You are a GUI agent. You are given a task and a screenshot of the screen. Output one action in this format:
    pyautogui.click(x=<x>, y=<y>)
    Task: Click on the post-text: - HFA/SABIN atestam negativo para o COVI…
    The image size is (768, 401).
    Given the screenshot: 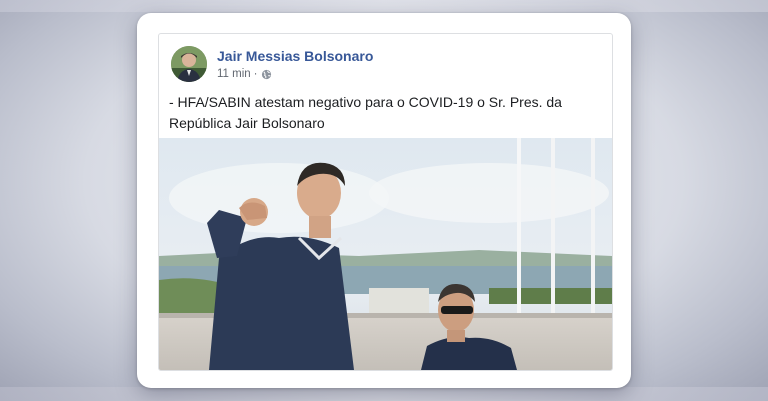 What is the action you would take?
    pyautogui.click(x=365, y=112)
    